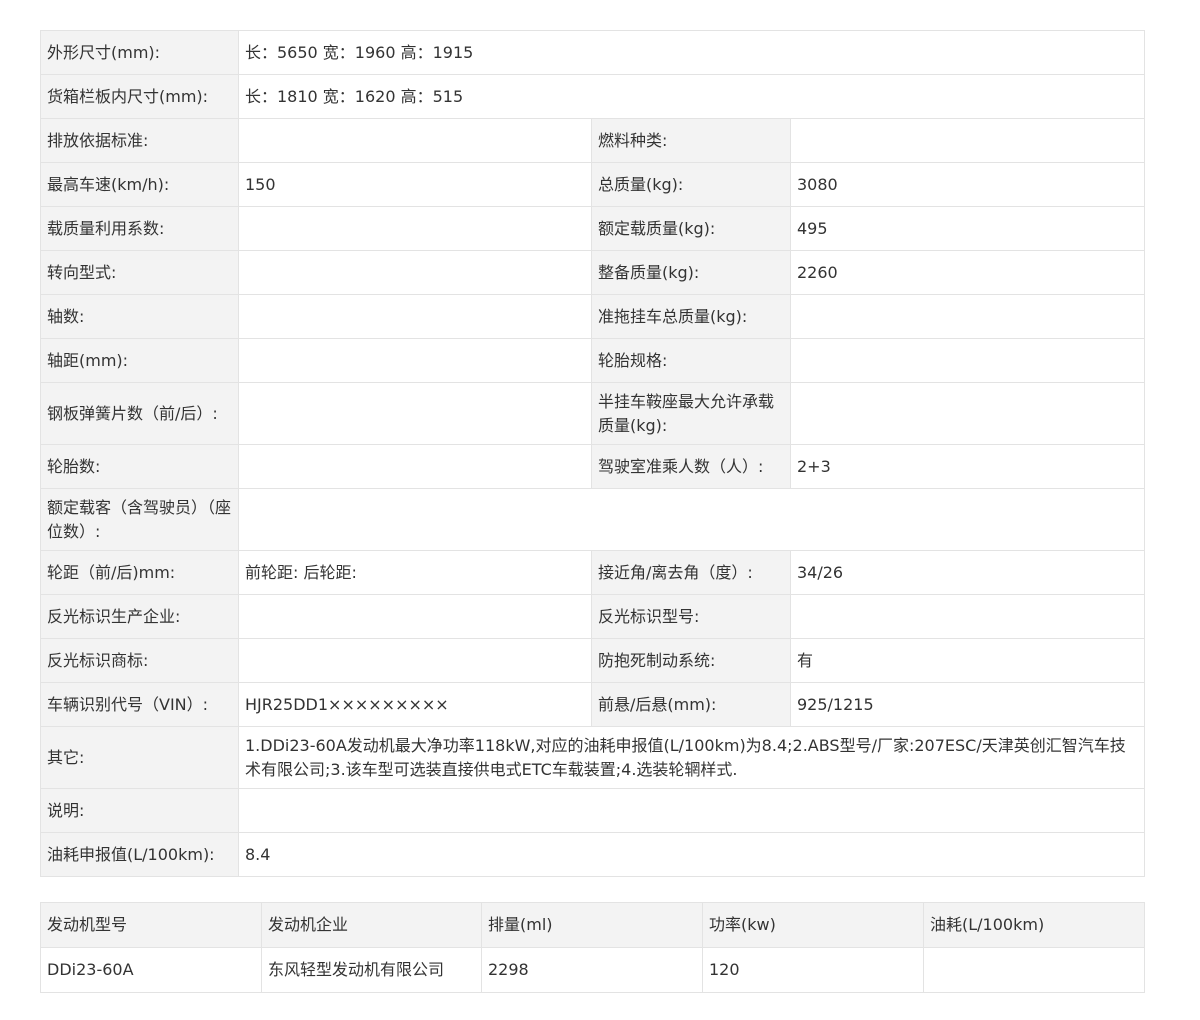 The height and width of the screenshot is (1020, 1200). Describe the element at coordinates (139, 466) in the screenshot. I see `tire-count-label: 轮胎数:` at that location.